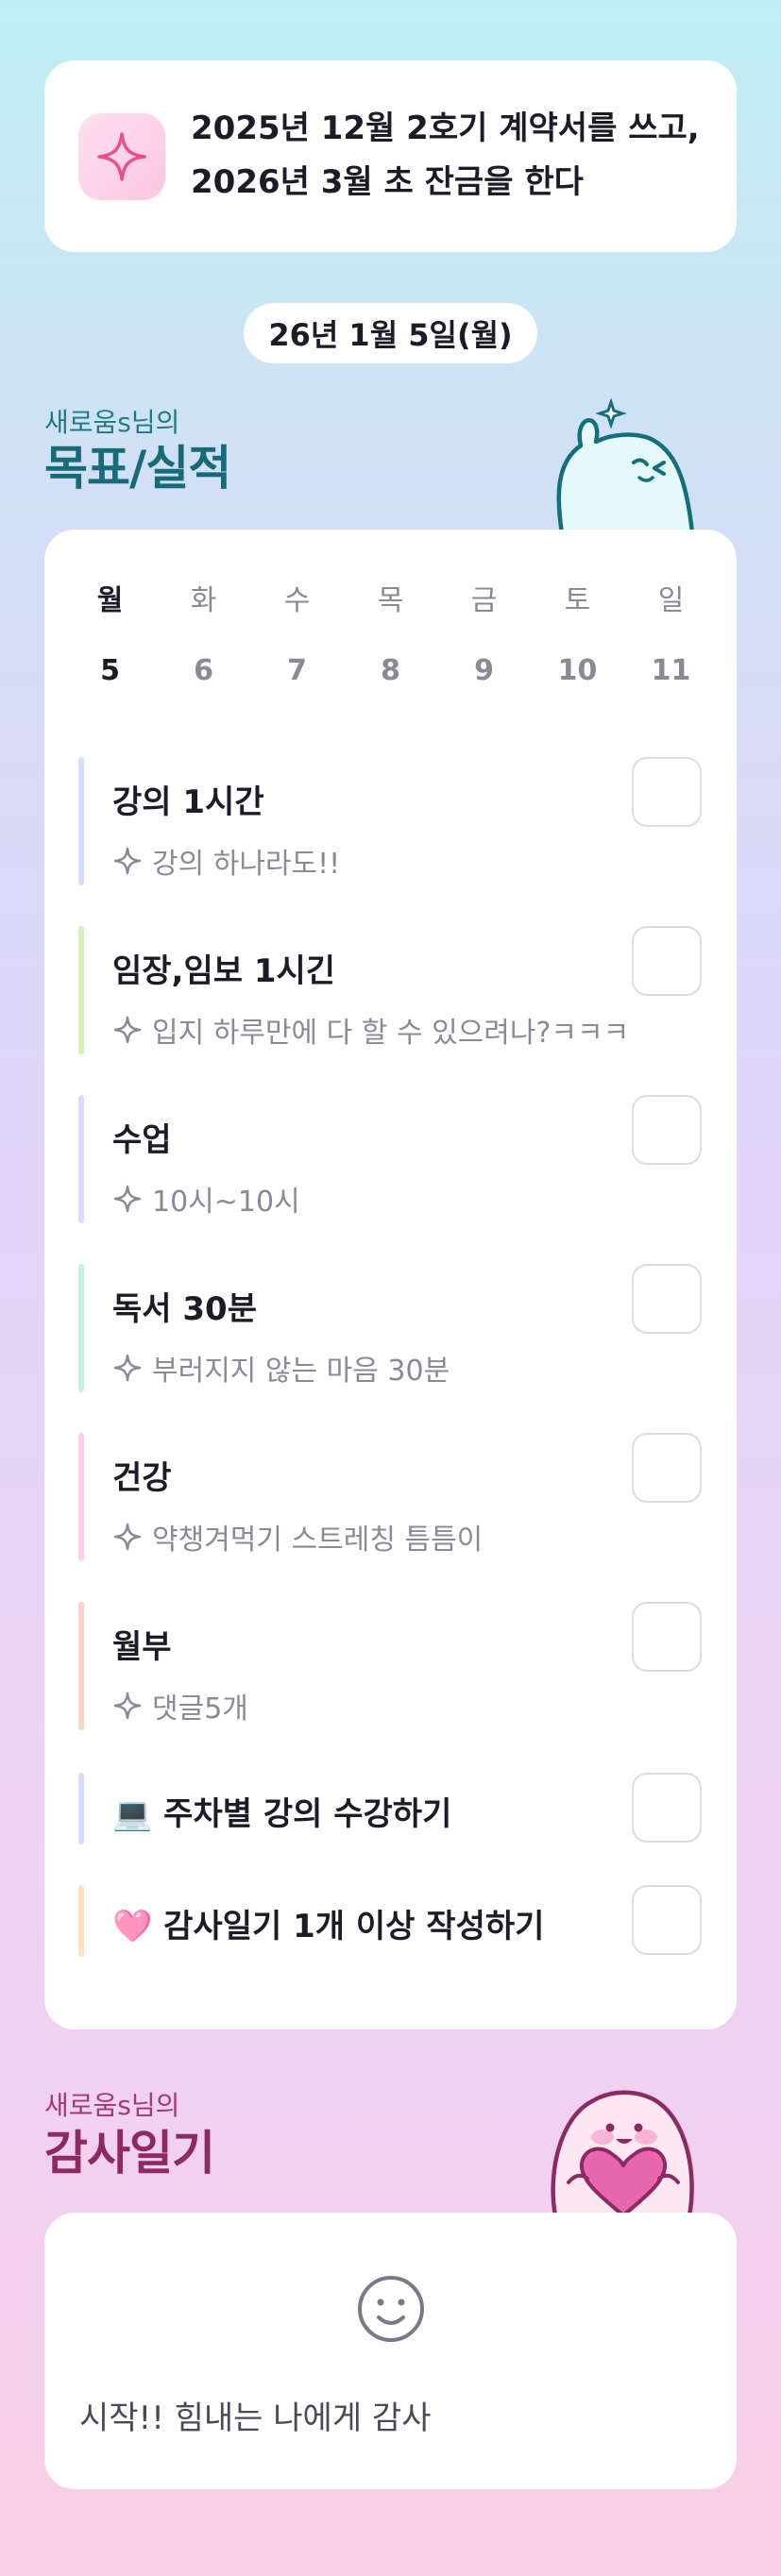  I want to click on task-note: 약챙겨먹기 스트레칭 틈틈이, so click(297, 1536).